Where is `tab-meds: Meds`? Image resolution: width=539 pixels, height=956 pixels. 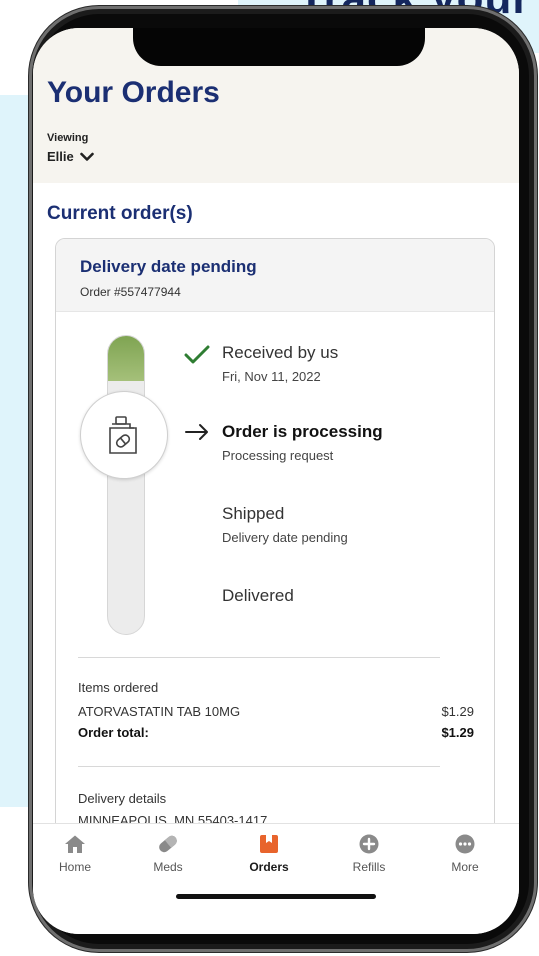 tab-meds: Meds is located at coordinates (168, 854).